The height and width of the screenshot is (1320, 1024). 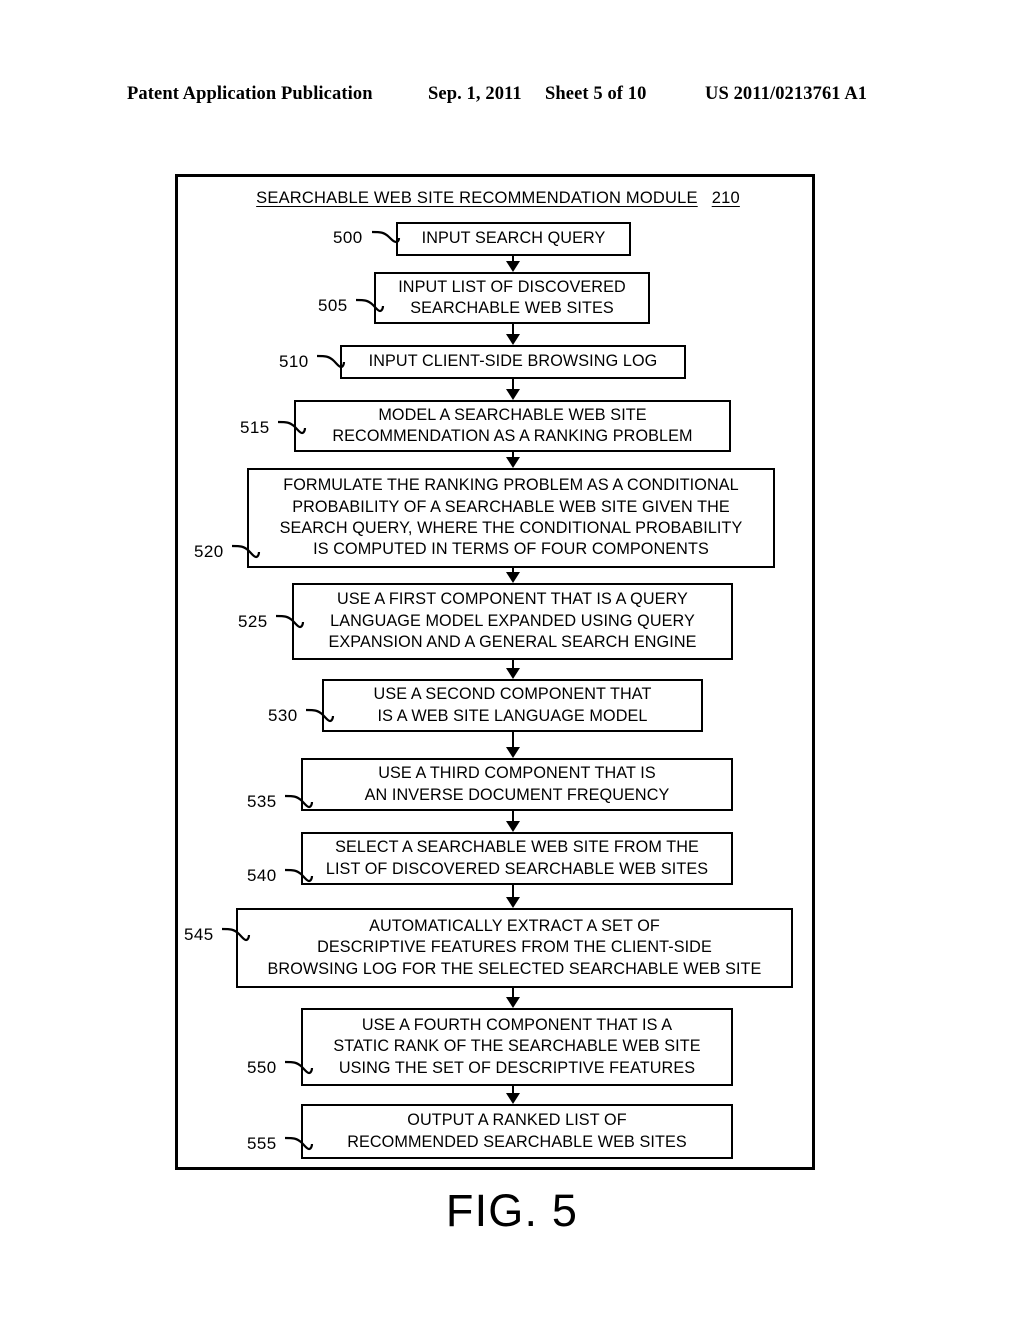 What do you see at coordinates (513, 394) in the screenshot?
I see `connector-510-515-head` at bounding box center [513, 394].